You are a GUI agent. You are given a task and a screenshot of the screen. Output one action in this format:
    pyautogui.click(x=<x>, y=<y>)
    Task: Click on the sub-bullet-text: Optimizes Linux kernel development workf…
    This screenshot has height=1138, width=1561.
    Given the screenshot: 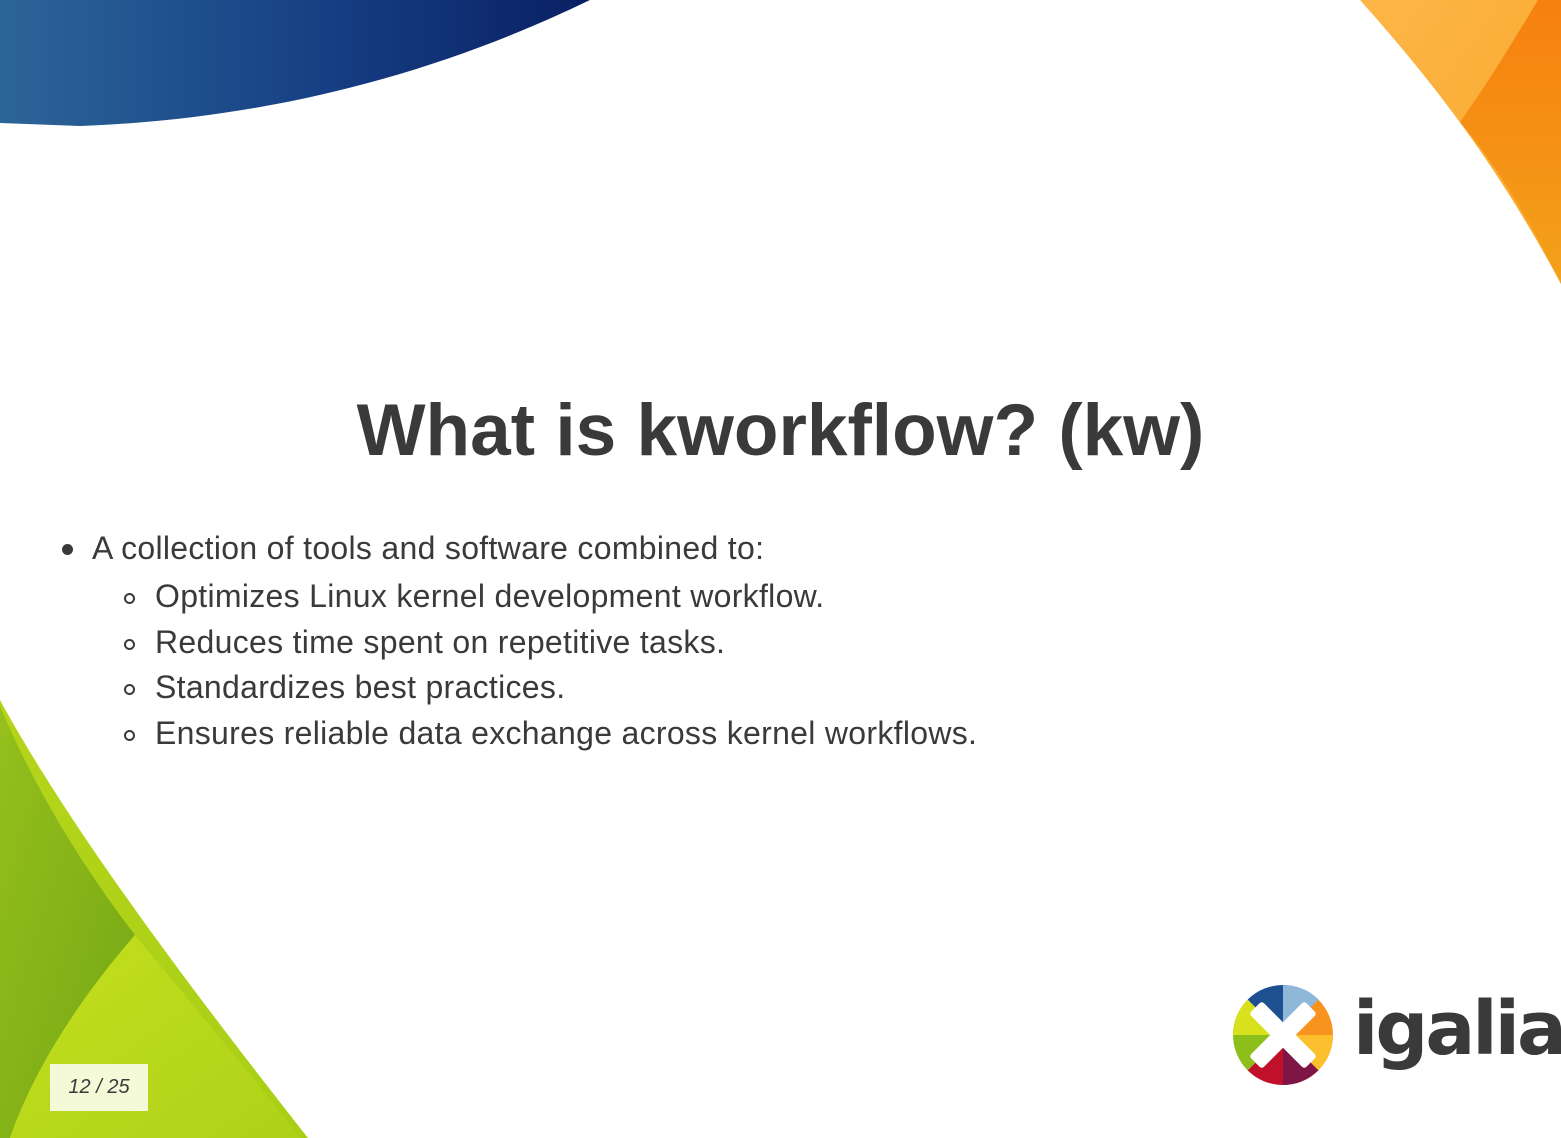 What is the action you would take?
    pyautogui.click(x=490, y=596)
    